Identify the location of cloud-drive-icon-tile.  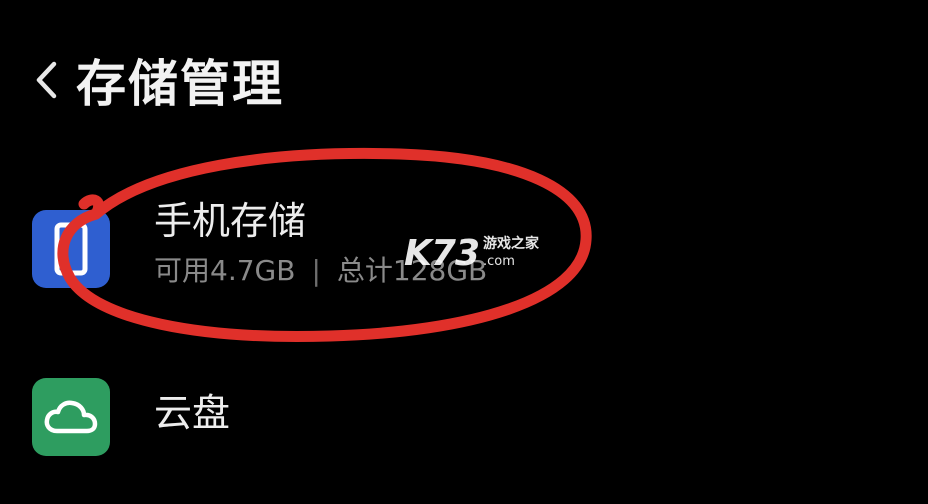
(71, 417).